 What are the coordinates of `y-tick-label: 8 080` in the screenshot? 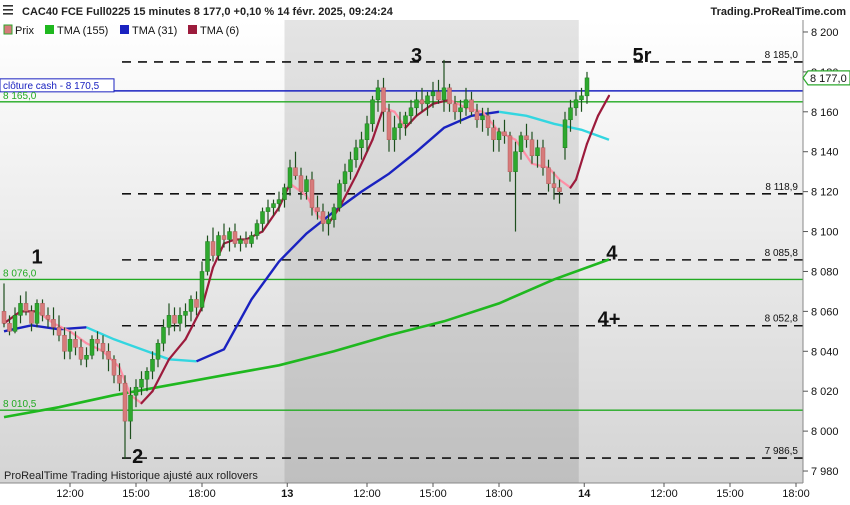 It's located at (825, 272).